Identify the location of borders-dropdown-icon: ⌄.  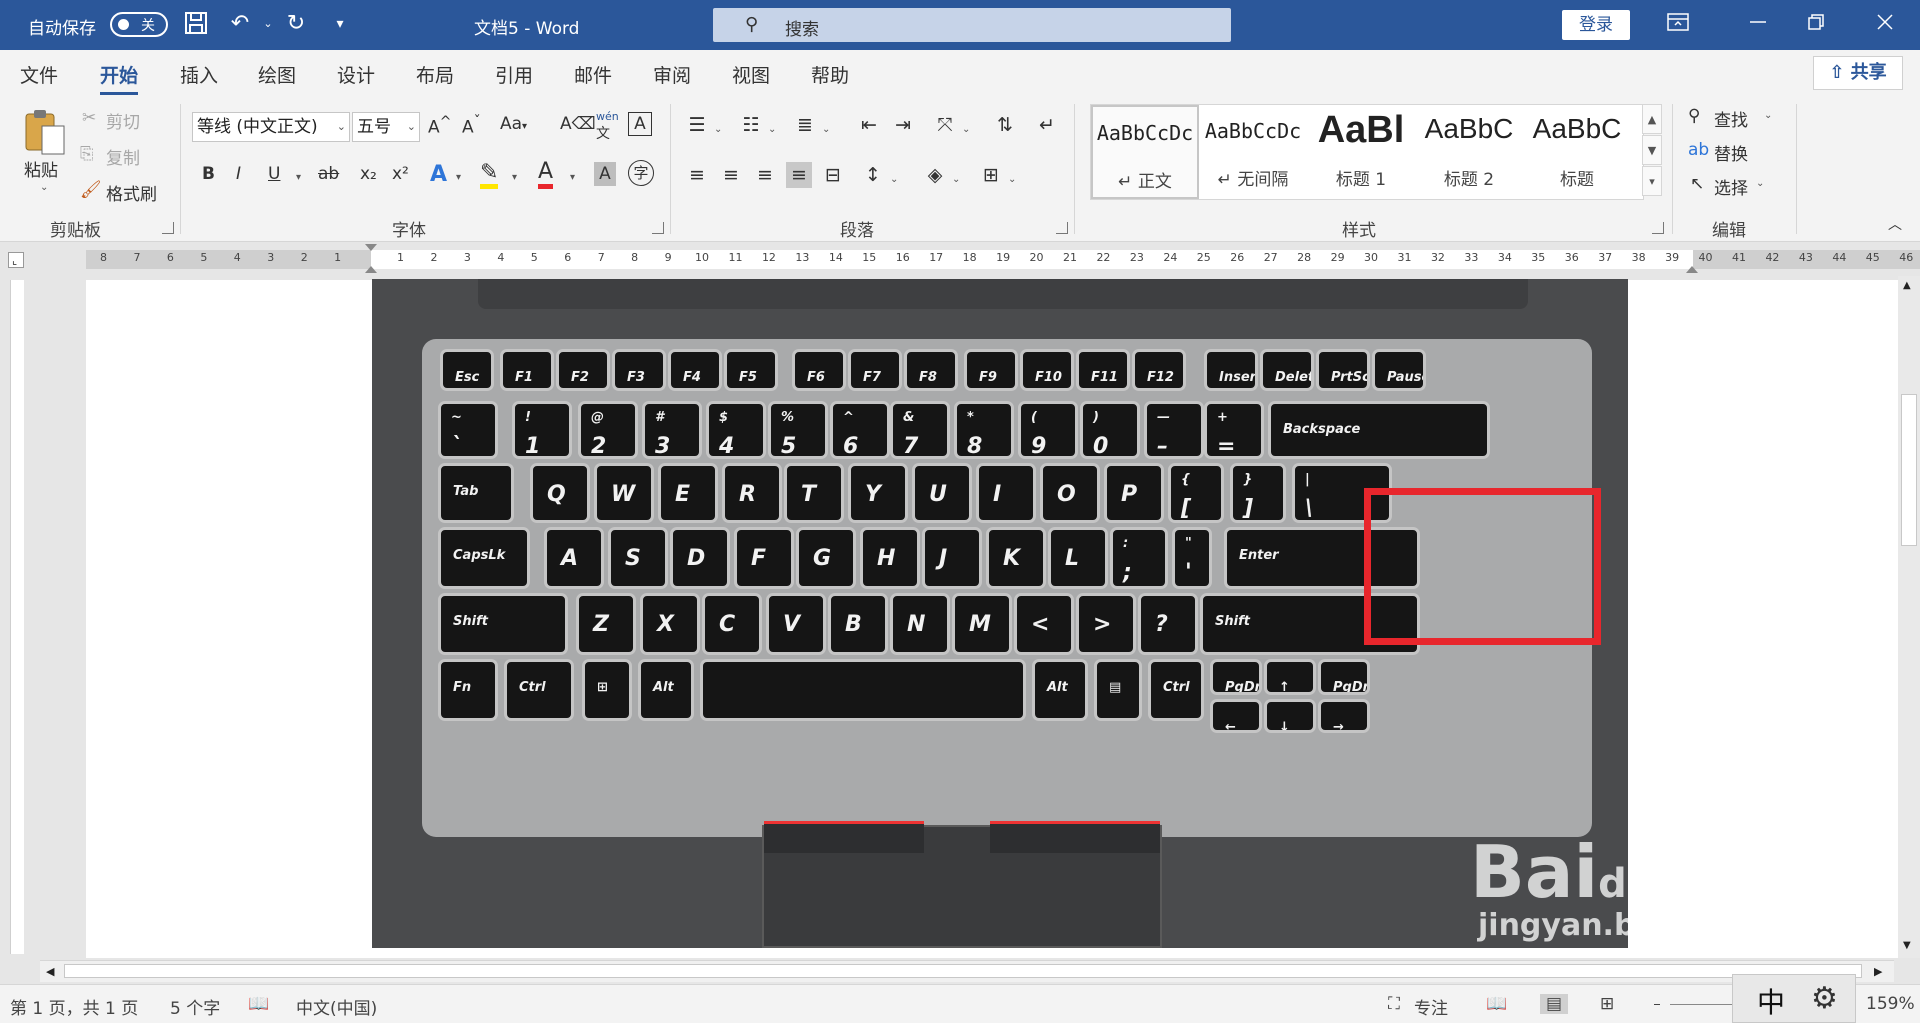
(1012, 179).